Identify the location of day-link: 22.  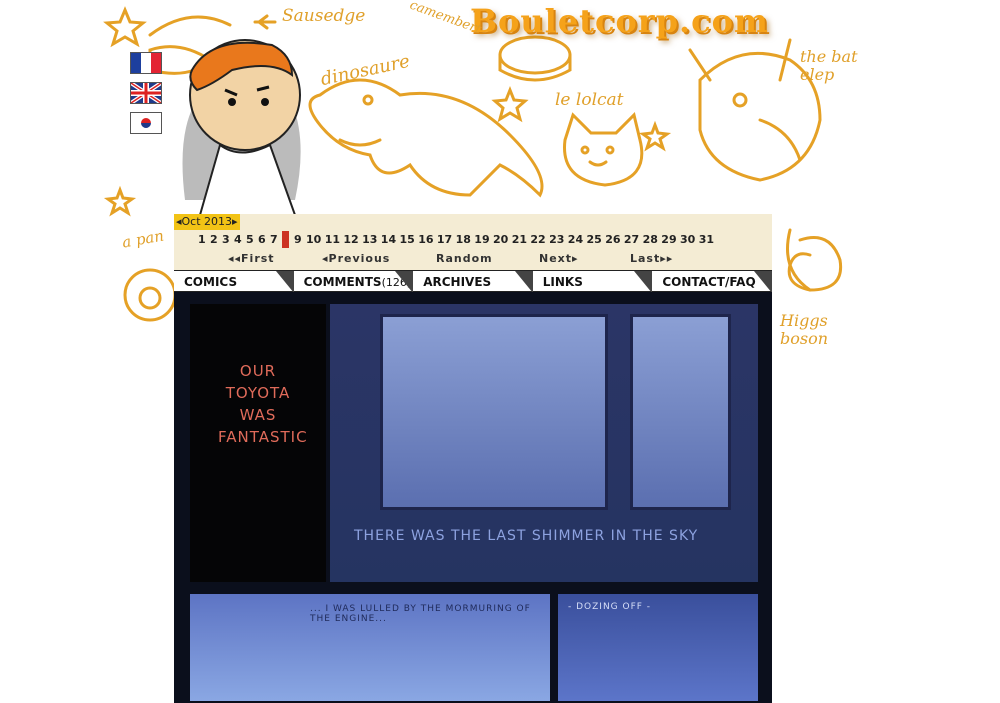
(537, 239).